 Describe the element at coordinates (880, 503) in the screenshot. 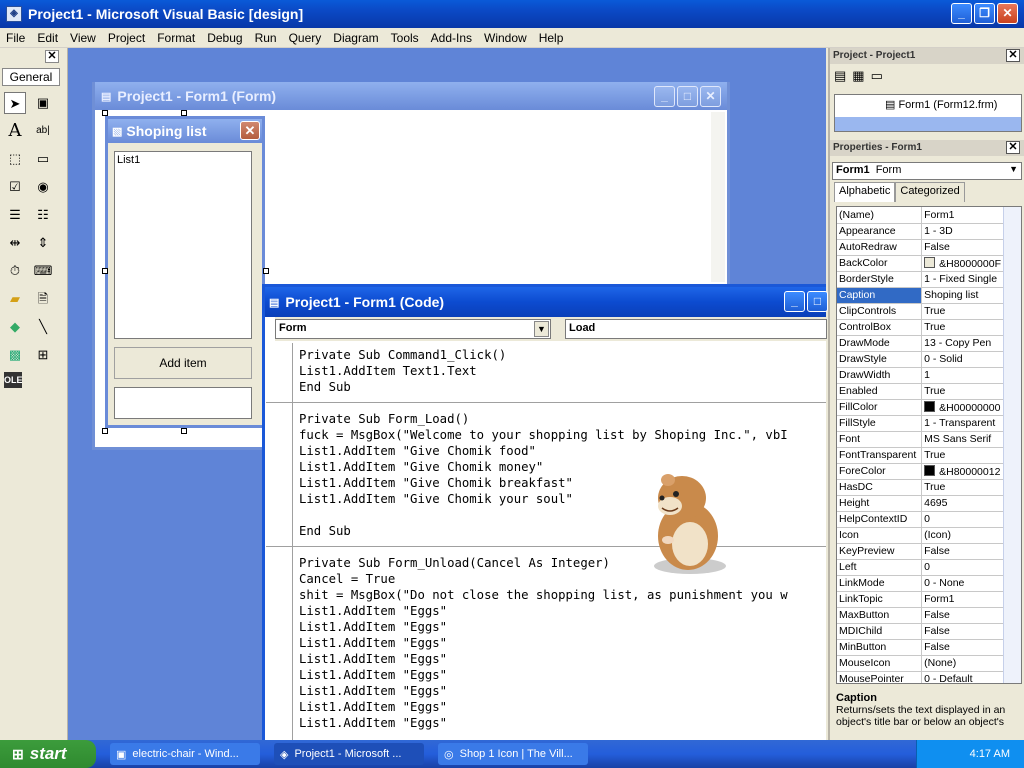

I see `property-name: Height` at that location.